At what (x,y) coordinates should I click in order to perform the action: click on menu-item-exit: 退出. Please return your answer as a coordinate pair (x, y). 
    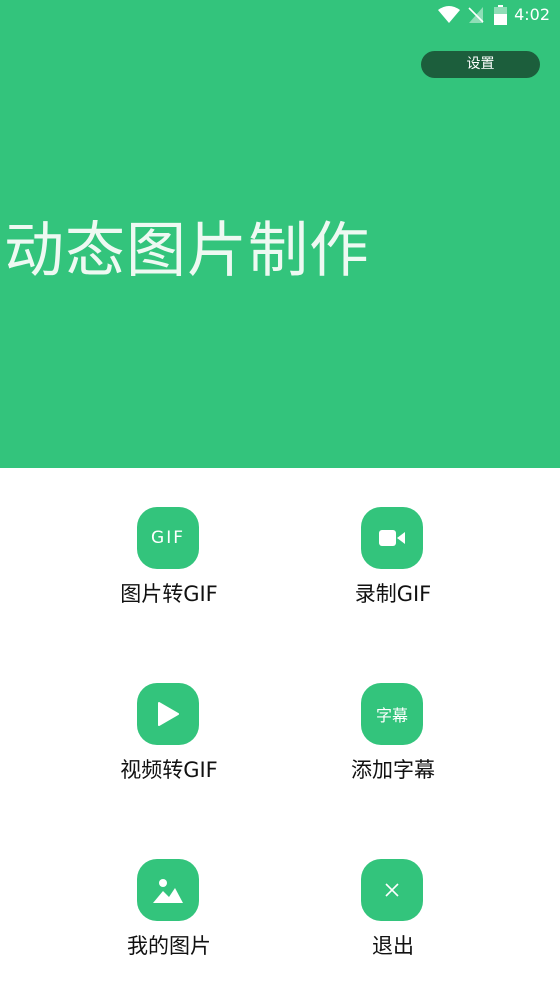
    Looking at the image, I should click on (393, 919).